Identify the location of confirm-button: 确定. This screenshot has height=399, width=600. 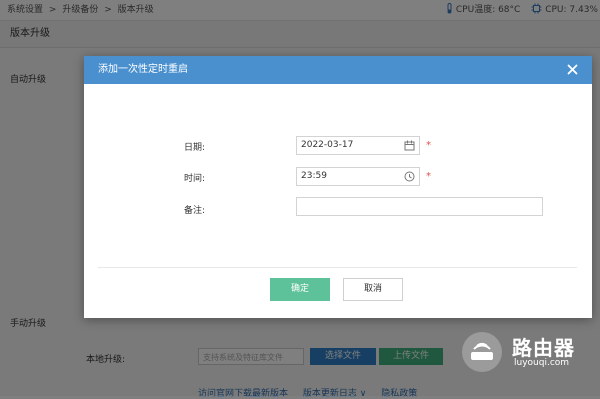
(300, 289).